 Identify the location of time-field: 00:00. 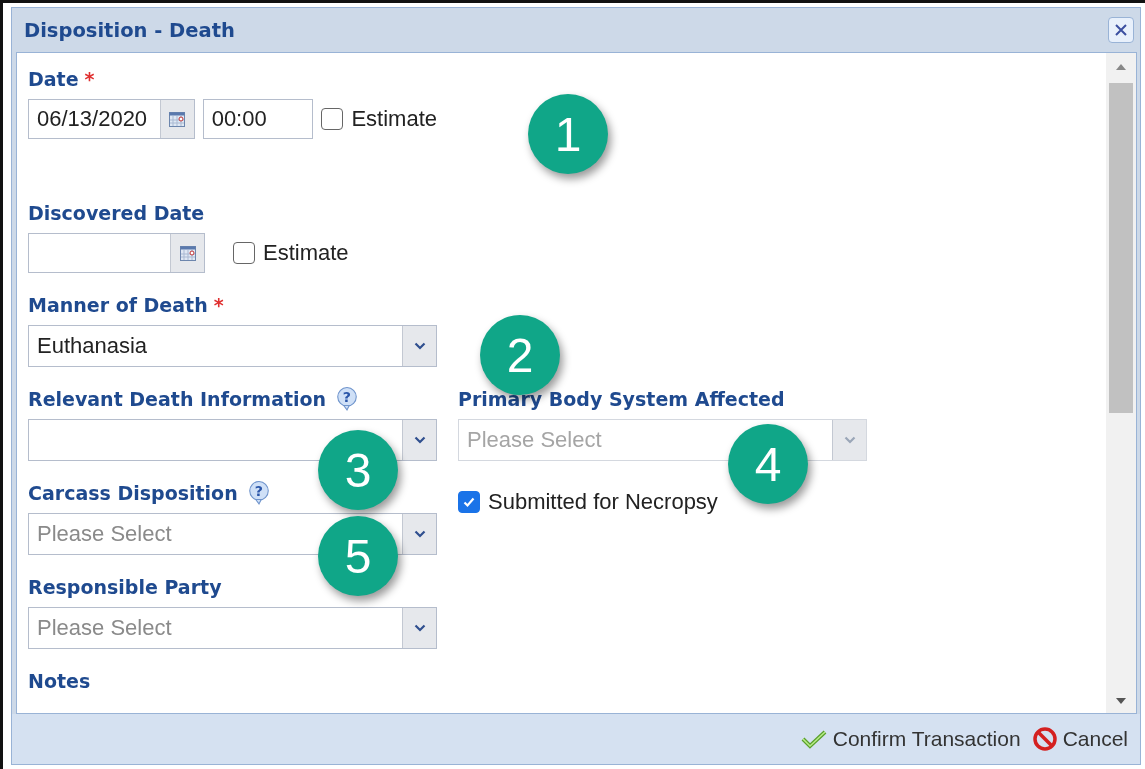
(258, 119).